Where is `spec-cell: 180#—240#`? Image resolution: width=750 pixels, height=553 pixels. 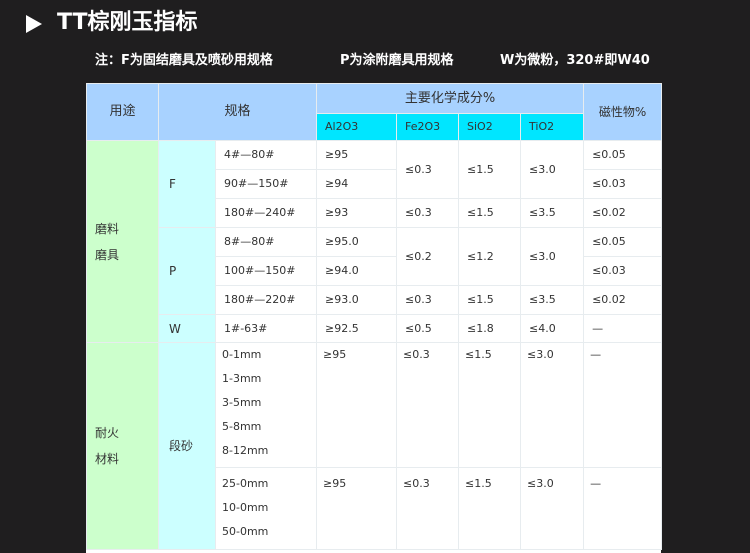
spec-cell: 180#—240# is located at coordinates (266, 213).